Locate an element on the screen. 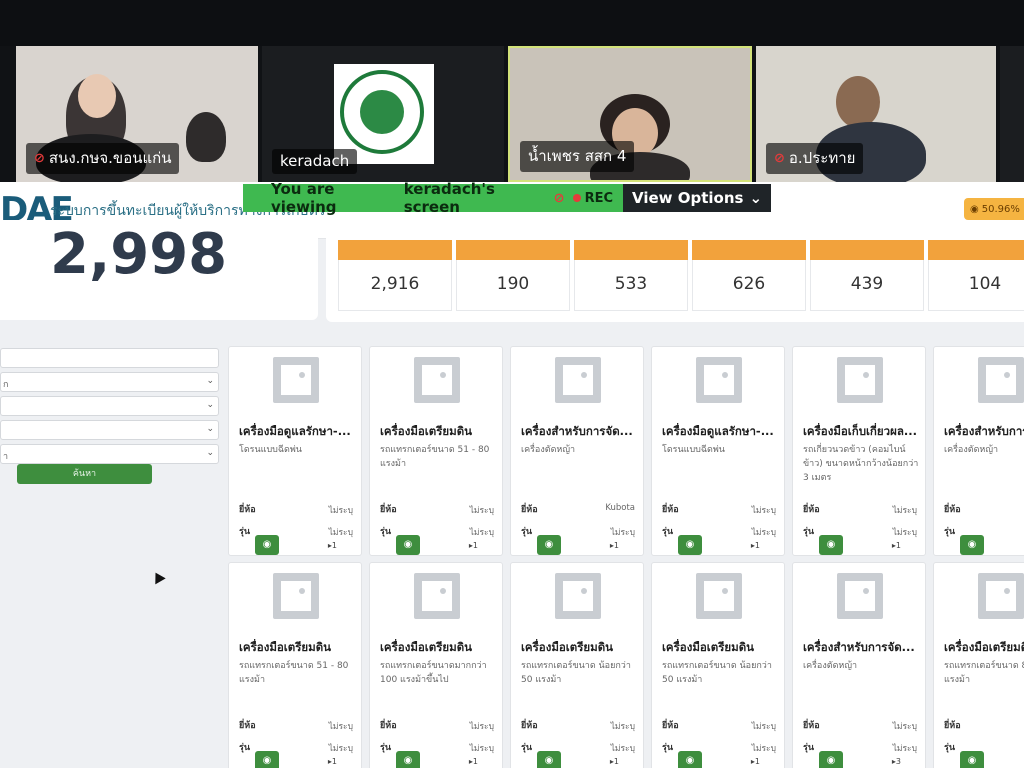 The height and width of the screenshot is (768, 1024). stat-column: 190 is located at coordinates (513, 276).